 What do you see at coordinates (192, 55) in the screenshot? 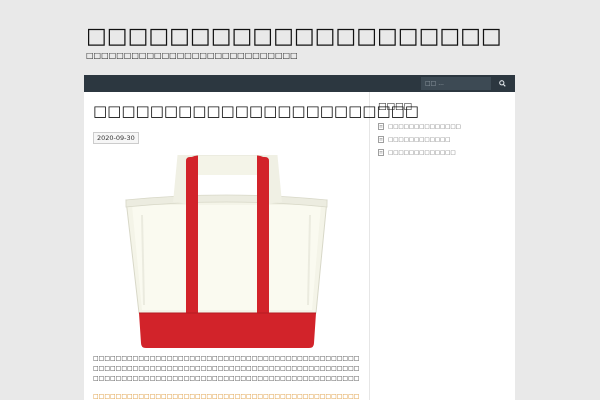
I see `site-tagline: □□□□□□□□□□□□□□□□□□□□□□□□□□□□` at bounding box center [192, 55].